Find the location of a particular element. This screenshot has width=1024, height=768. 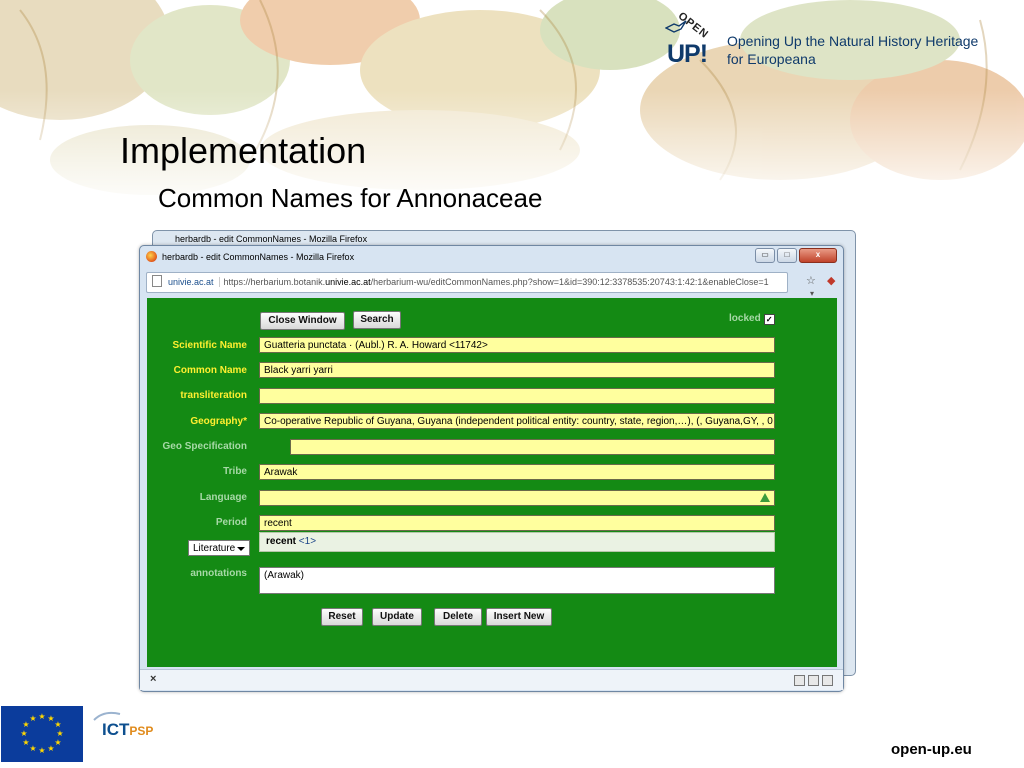

literature-select: Literature is located at coordinates (219, 548).